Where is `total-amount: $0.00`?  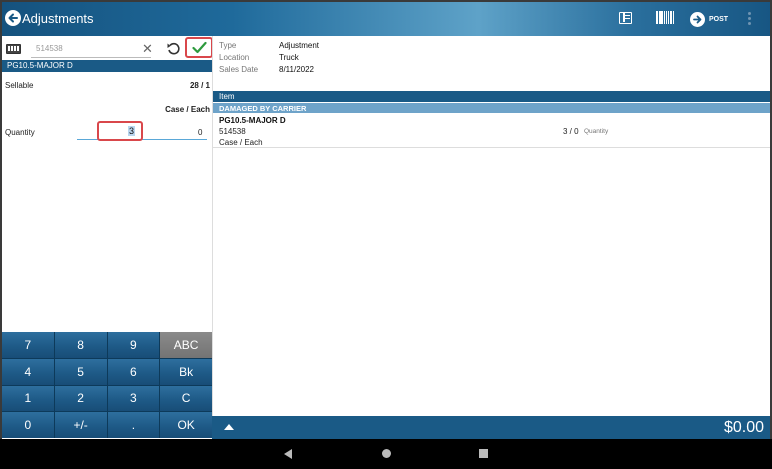 total-amount: $0.00 is located at coordinates (743, 427).